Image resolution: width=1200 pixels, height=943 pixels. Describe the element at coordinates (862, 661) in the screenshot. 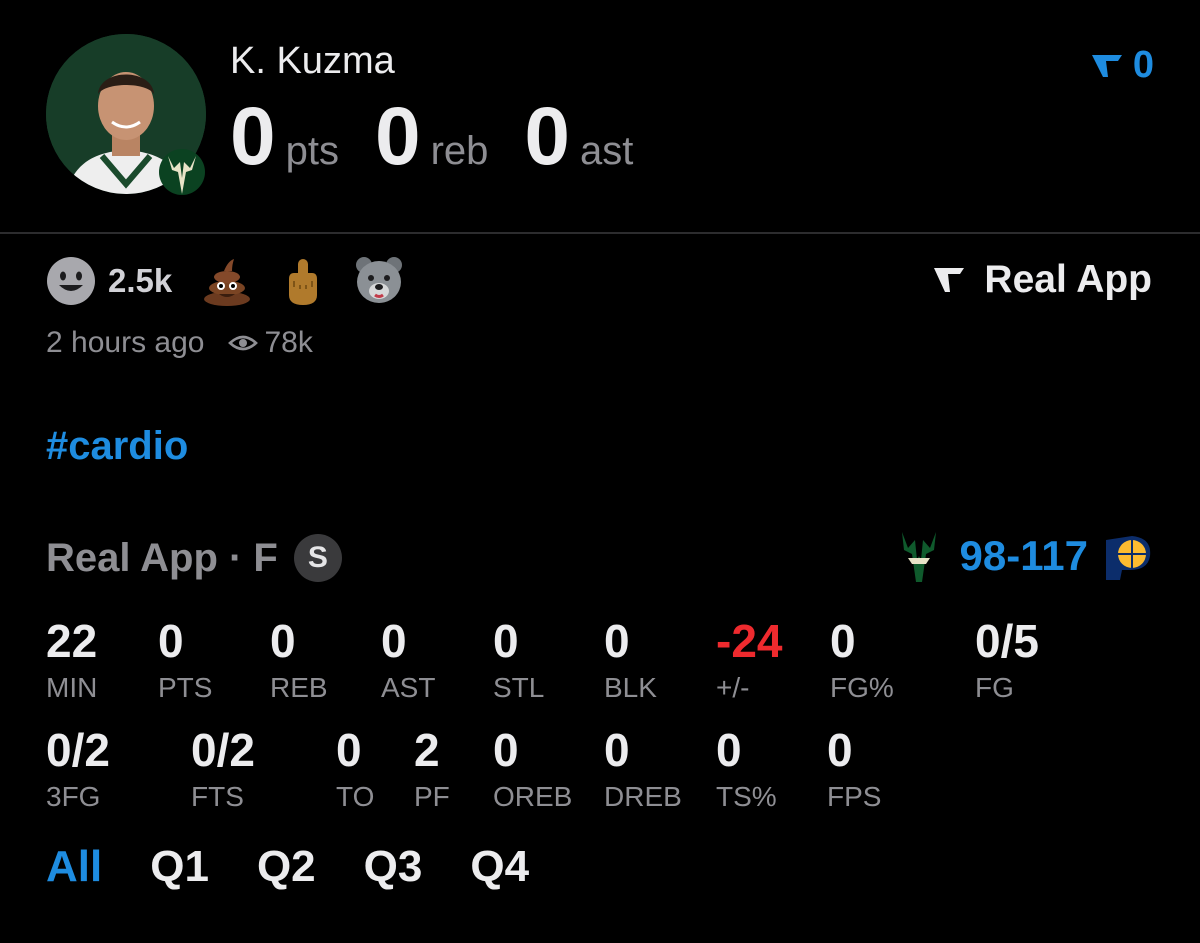

I see `stat-fg-pct: 0 FG%` at that location.